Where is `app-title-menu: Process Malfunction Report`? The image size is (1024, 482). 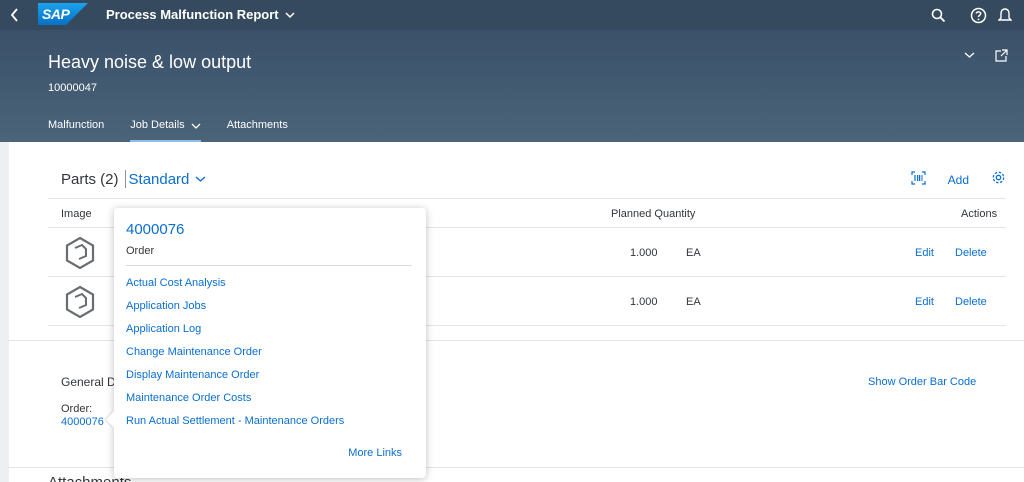
app-title-menu: Process Malfunction Report is located at coordinates (200, 14).